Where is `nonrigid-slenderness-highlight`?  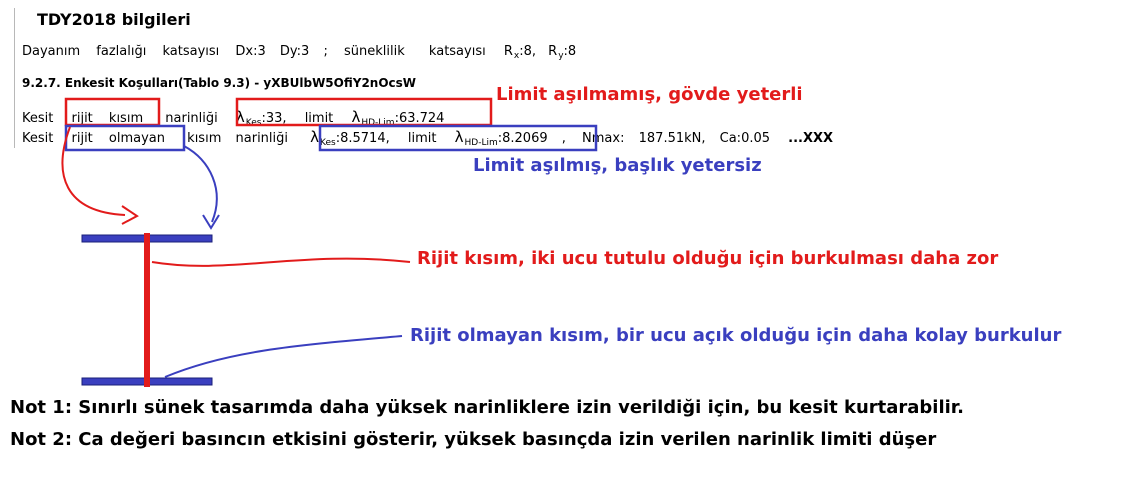 nonrigid-slenderness-highlight is located at coordinates (458, 138).